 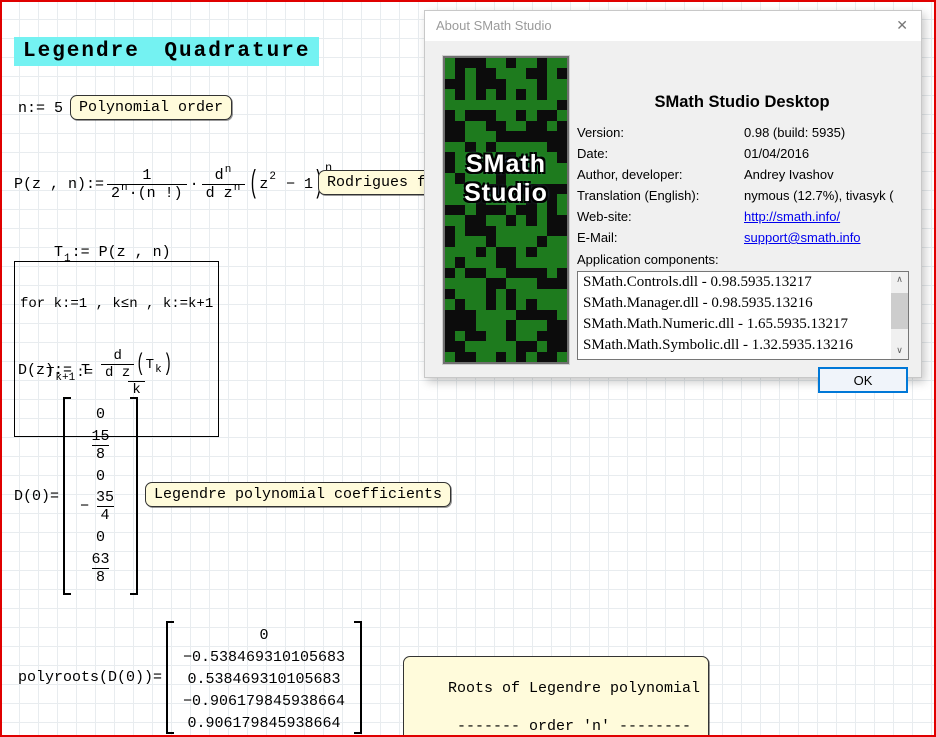 I want to click on note-text-line2: ------- order 'n' --------, so click(x=574, y=726).